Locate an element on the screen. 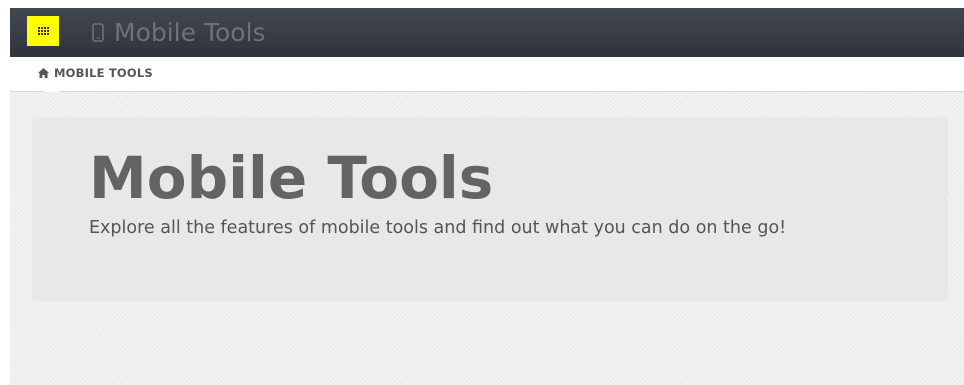  breadcrumb-bar: MOBILE TOOLS is located at coordinates (487, 74).